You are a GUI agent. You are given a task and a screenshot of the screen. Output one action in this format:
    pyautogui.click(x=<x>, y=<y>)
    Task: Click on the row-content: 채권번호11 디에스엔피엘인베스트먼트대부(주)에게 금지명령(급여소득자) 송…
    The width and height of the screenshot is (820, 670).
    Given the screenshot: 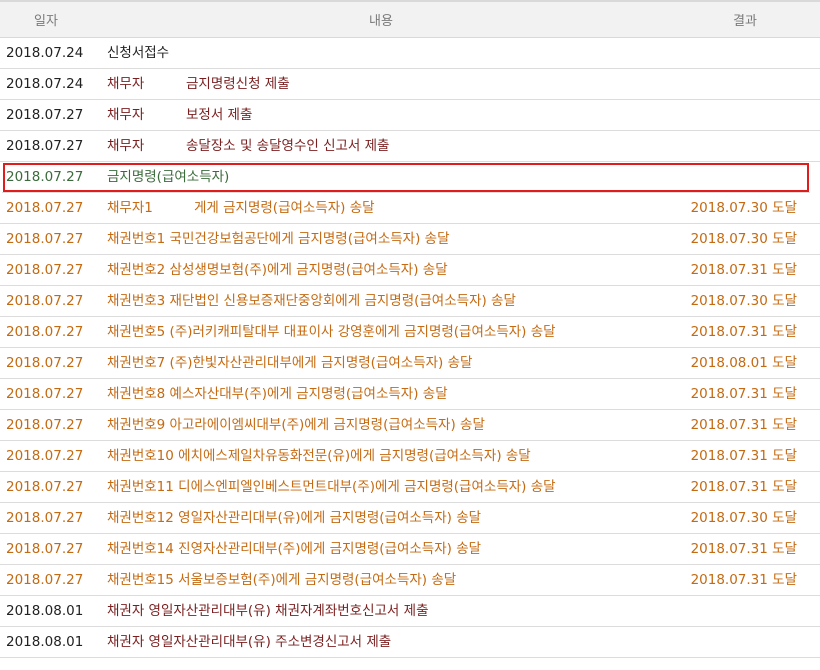 What is the action you would take?
    pyautogui.click(x=331, y=487)
    